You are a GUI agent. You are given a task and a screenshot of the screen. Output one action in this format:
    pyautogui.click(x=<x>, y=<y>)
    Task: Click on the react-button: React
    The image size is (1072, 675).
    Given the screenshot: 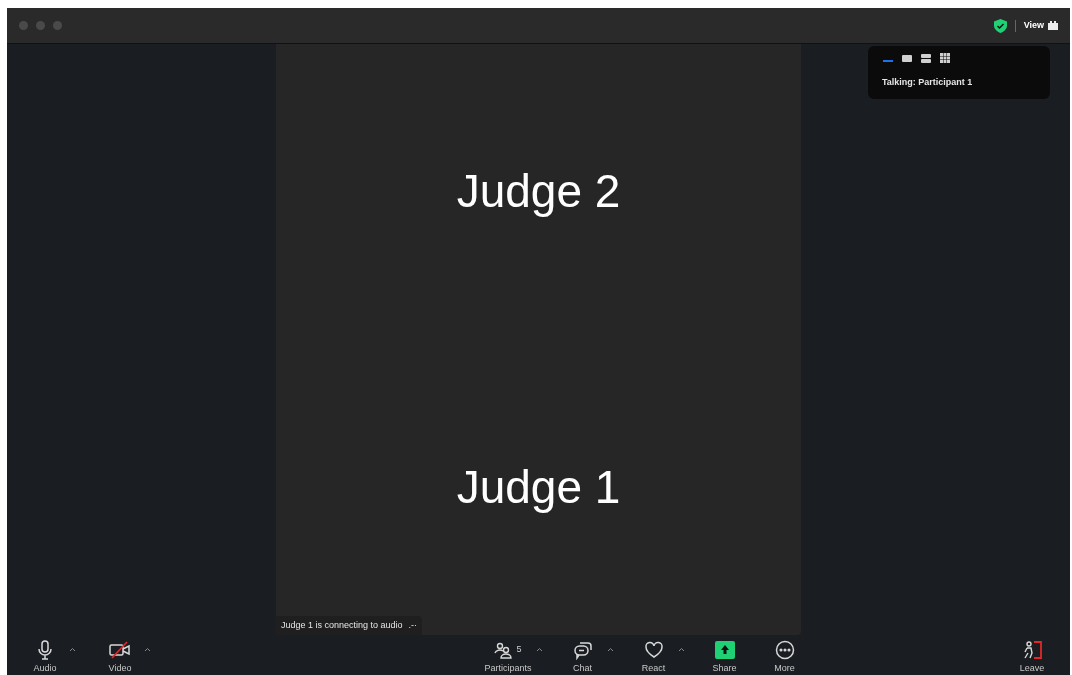 What is the action you would take?
    pyautogui.click(x=653, y=656)
    